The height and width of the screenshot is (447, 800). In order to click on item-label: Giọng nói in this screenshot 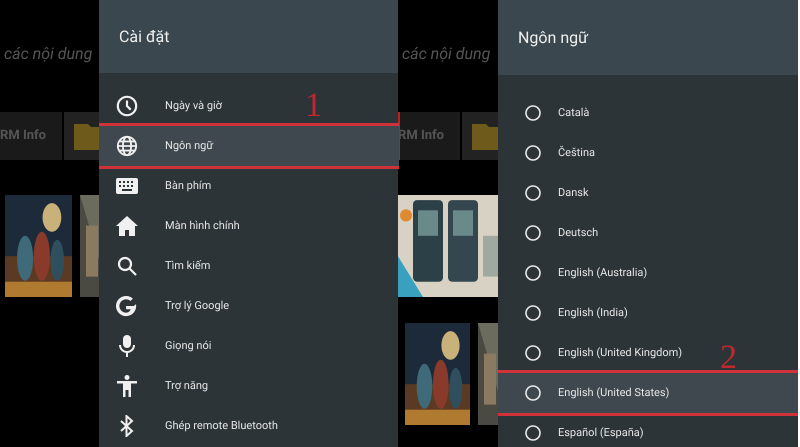, I will do `click(188, 346)`.